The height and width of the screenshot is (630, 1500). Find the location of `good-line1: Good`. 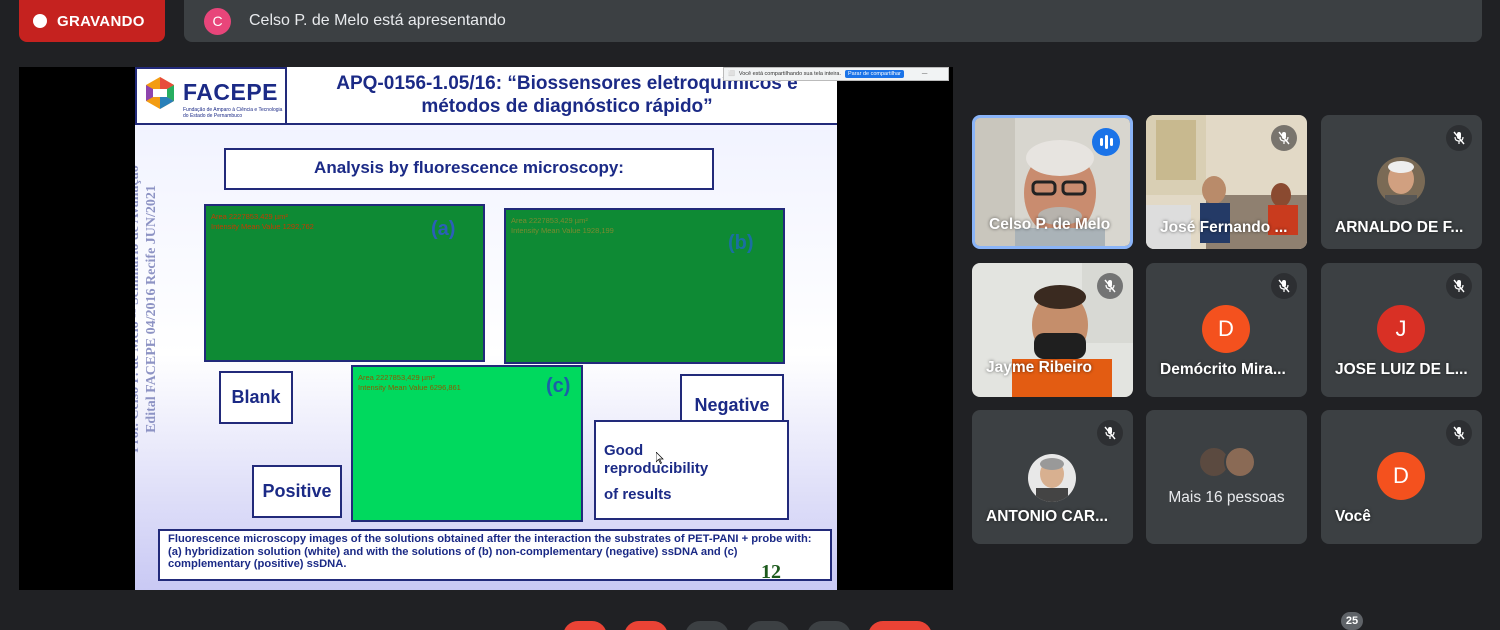

good-line1: Good is located at coordinates (624, 450).